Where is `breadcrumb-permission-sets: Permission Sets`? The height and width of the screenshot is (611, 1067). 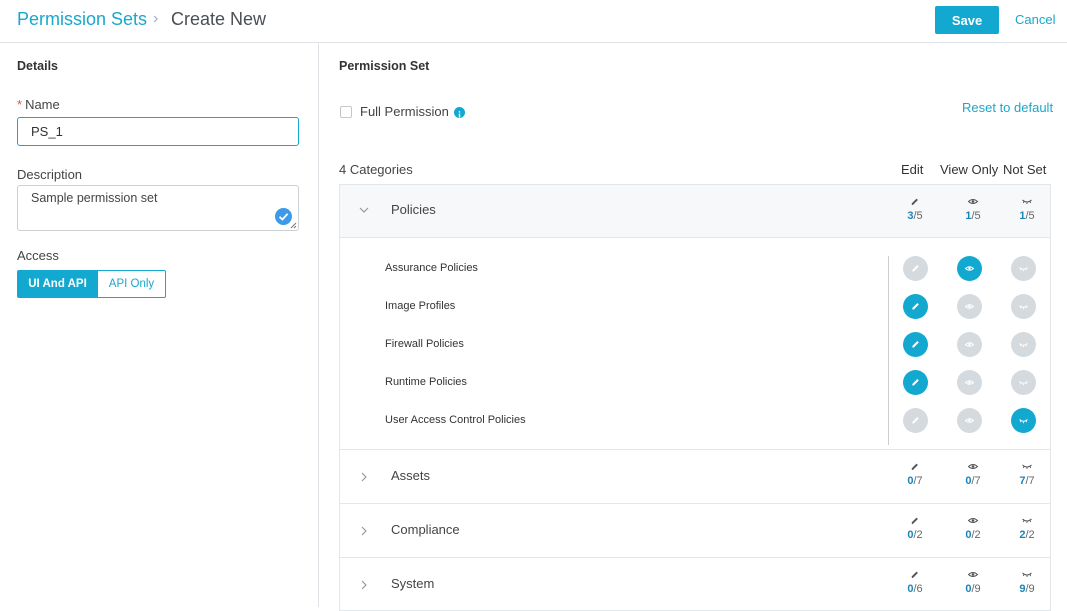
breadcrumb-permission-sets: Permission Sets is located at coordinates (82, 19).